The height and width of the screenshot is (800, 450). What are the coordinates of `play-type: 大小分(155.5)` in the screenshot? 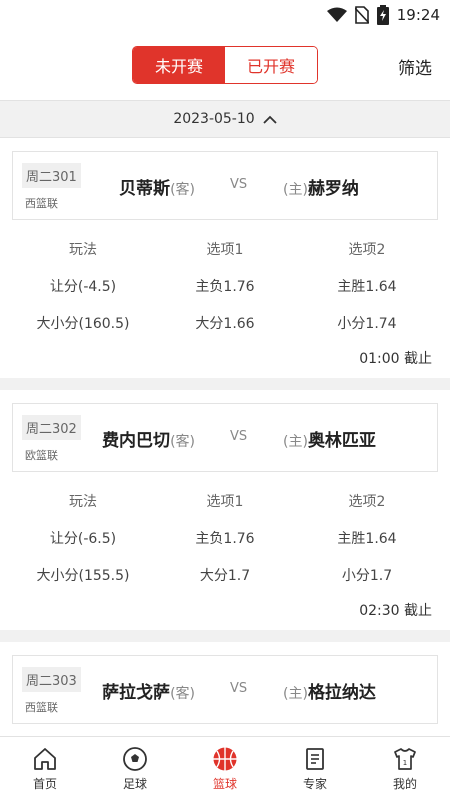 It's located at (83, 575).